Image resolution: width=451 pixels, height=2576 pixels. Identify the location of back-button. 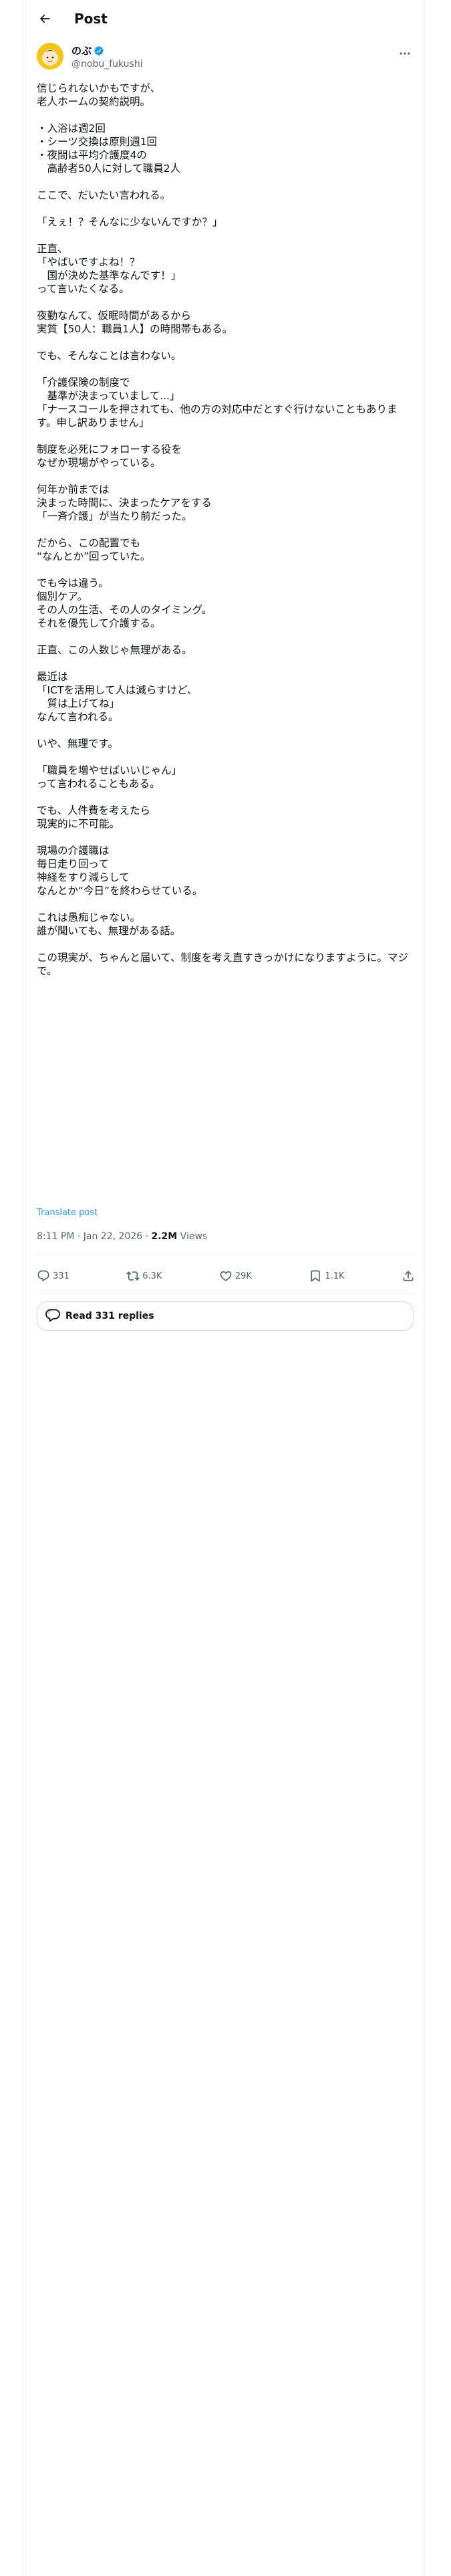
(45, 19).